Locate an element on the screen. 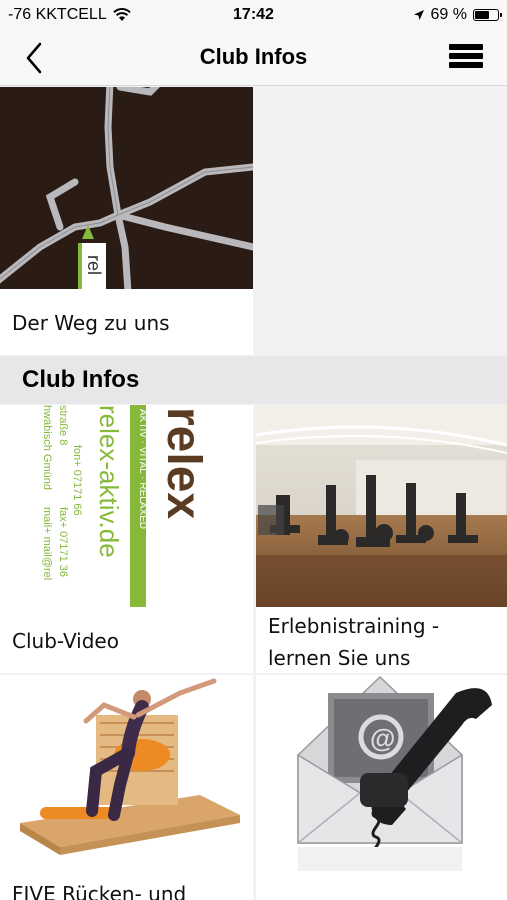 This screenshot has width=507, height=900. video-url-text: relex-aktiv.de is located at coordinates (109, 481).